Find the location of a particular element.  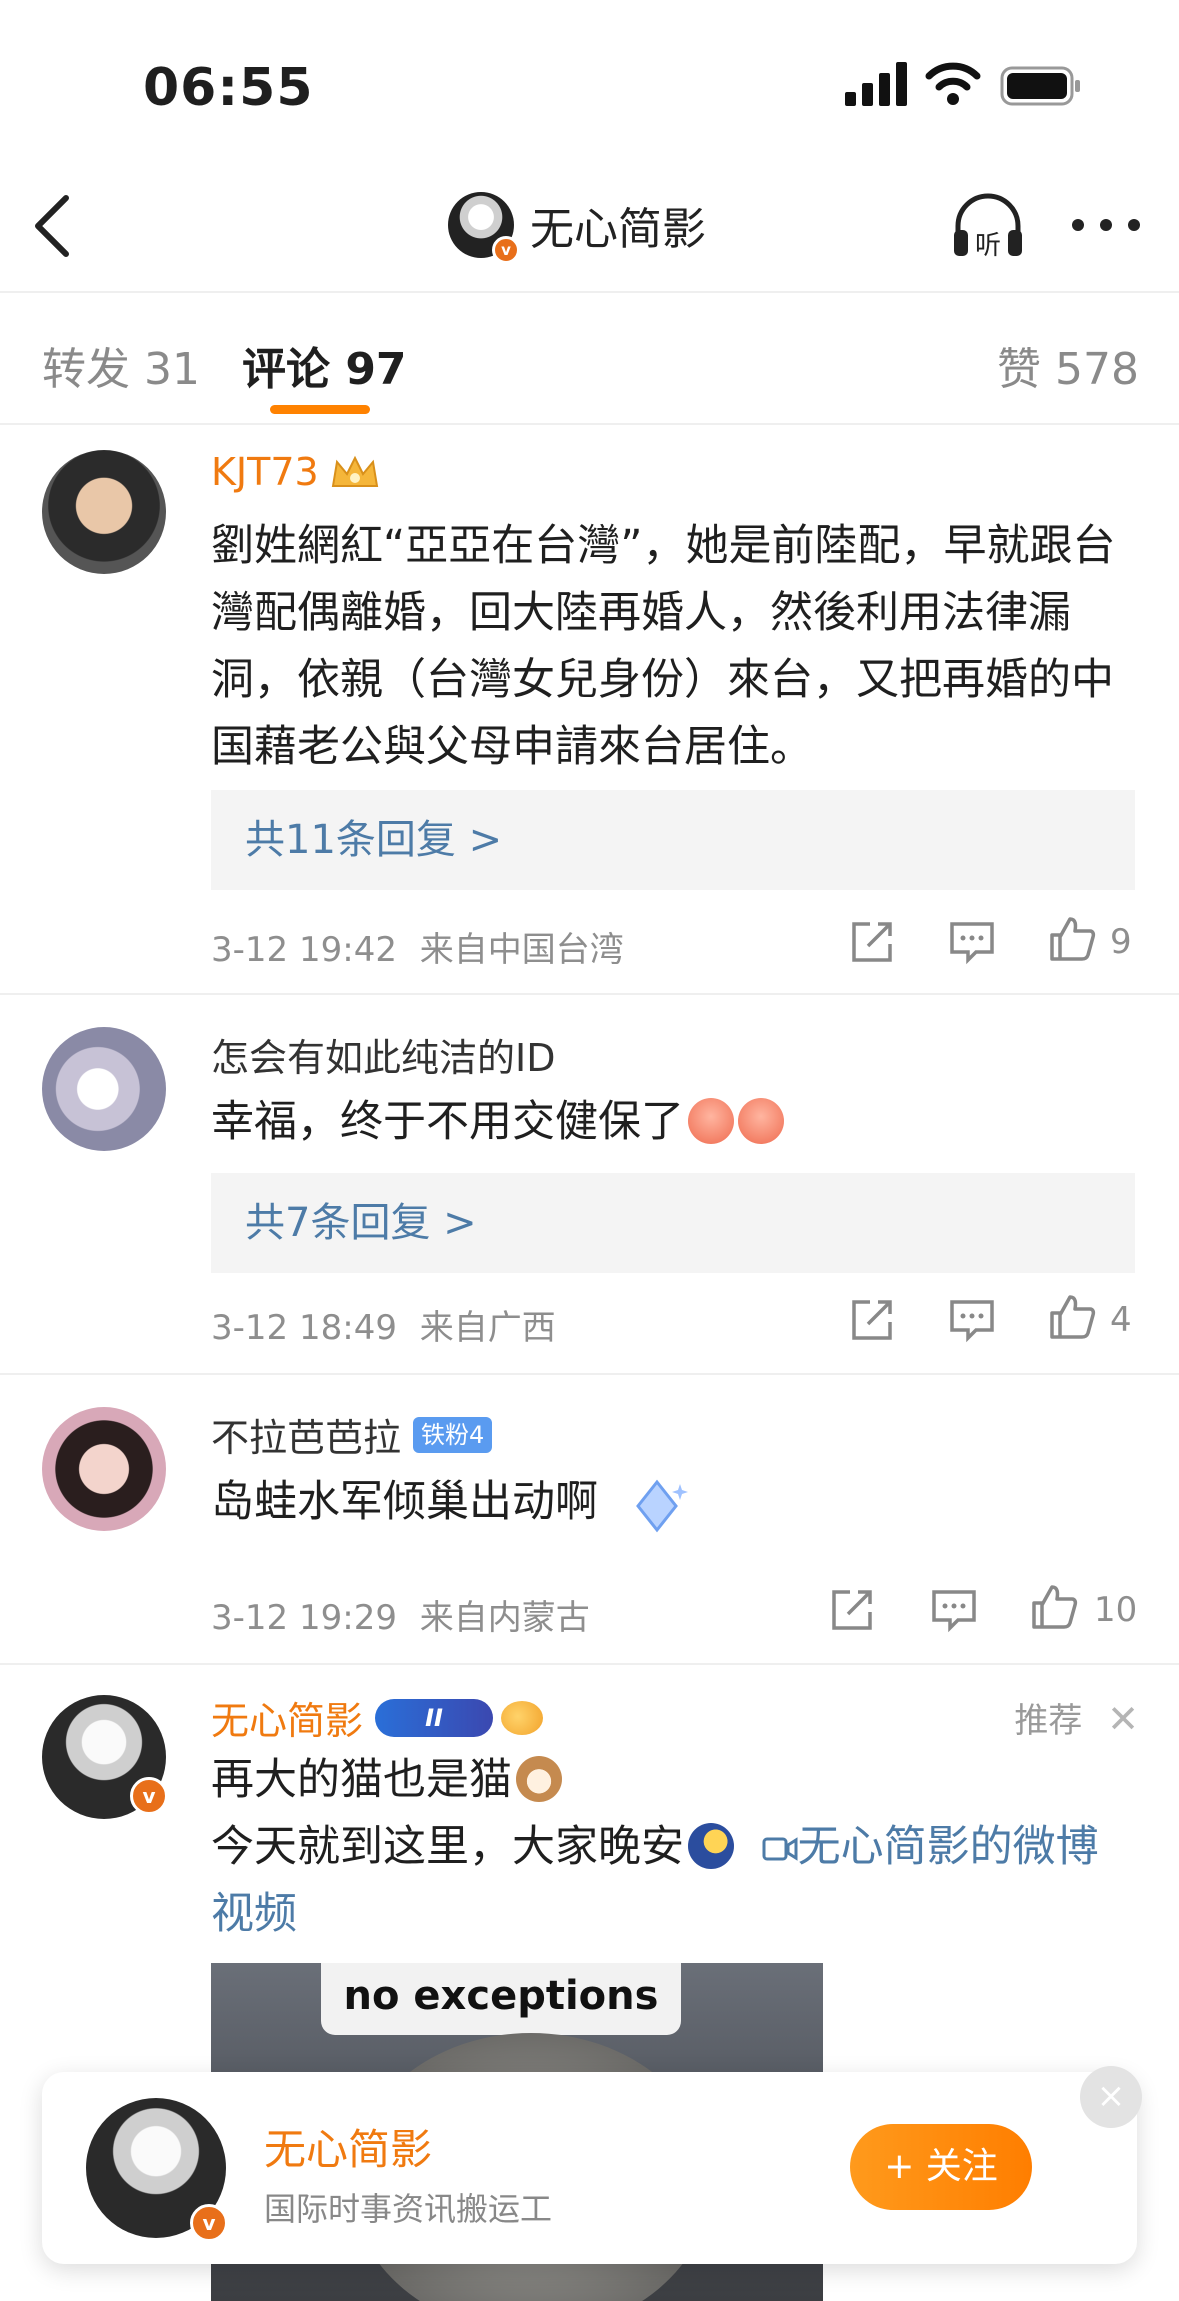

comment-text-line1: 再大的猫也是猫 is located at coordinates (361, 1780).